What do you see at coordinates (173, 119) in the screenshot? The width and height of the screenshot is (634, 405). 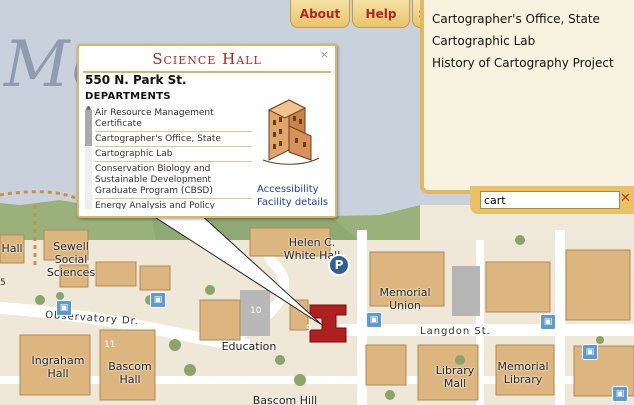 I see `department-item: Air Resource Management Certificate` at bounding box center [173, 119].